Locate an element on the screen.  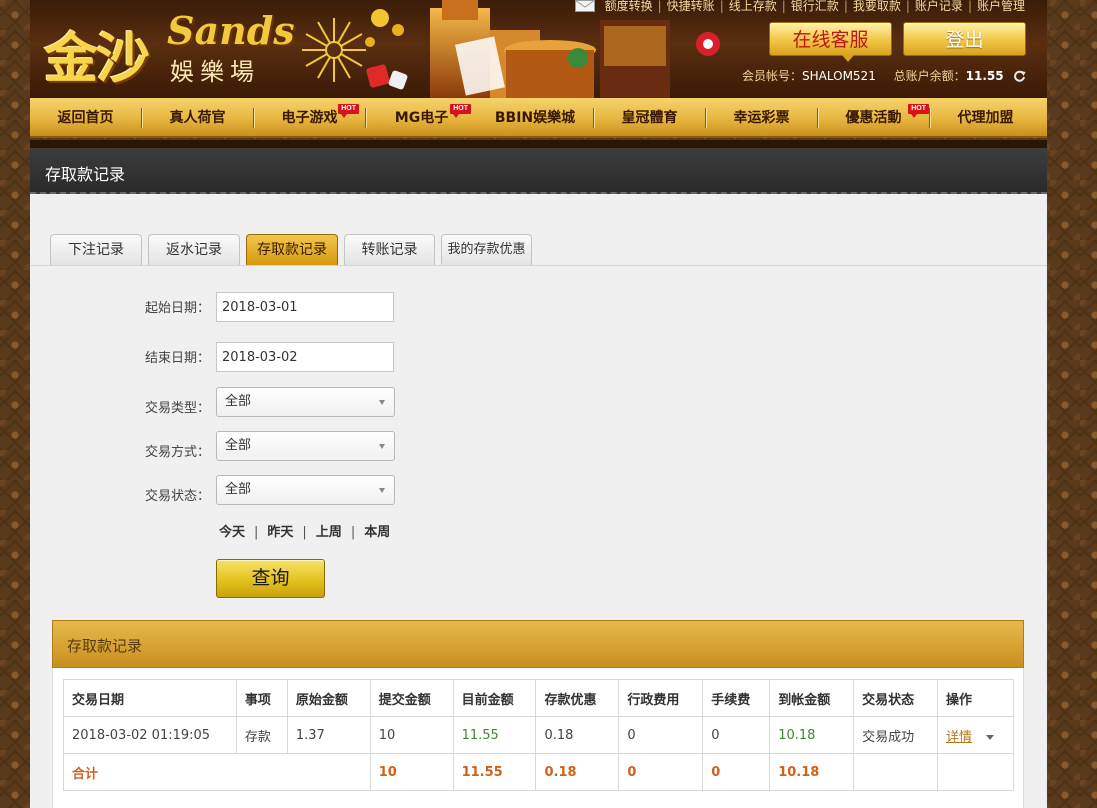
top-link-account-records: 账户记录 is located at coordinates (939, 6).